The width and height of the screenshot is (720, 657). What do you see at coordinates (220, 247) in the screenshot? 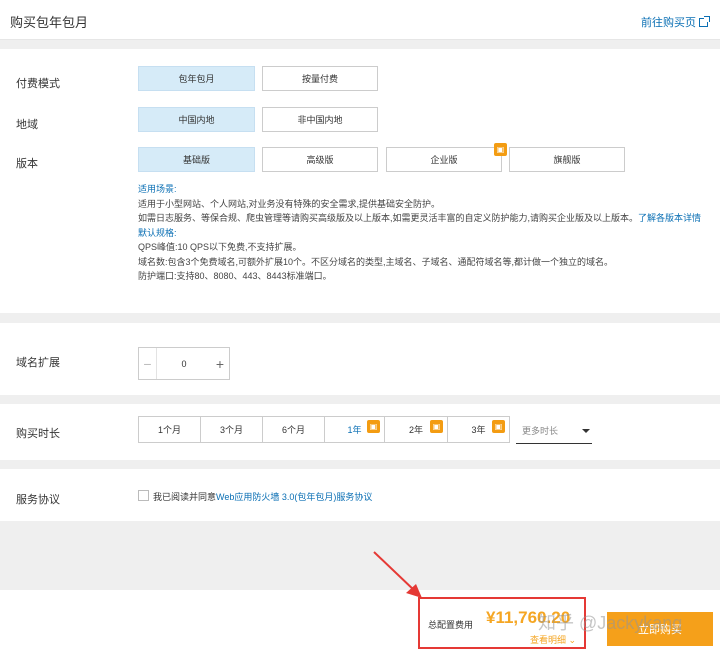
I see `spec-qps: QPS峰值:10 QPS以下免费,不支持扩展。` at bounding box center [220, 247].